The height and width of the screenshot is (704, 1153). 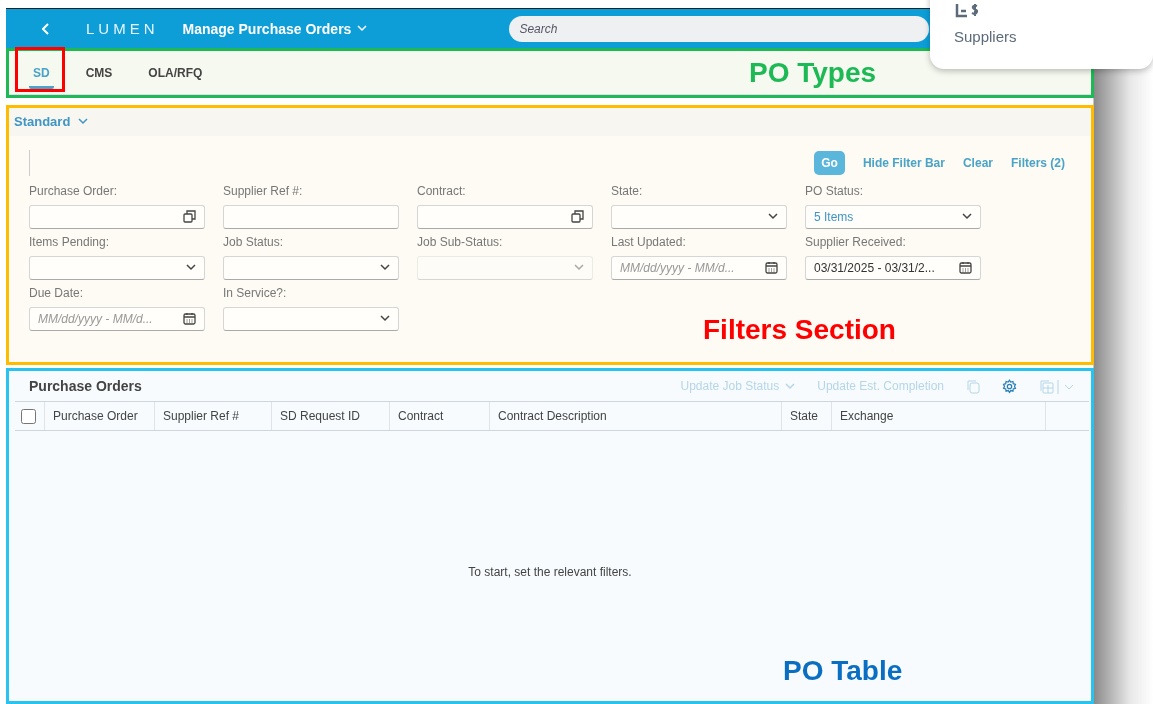 What do you see at coordinates (1009, 386) in the screenshot?
I see `settings-icon` at bounding box center [1009, 386].